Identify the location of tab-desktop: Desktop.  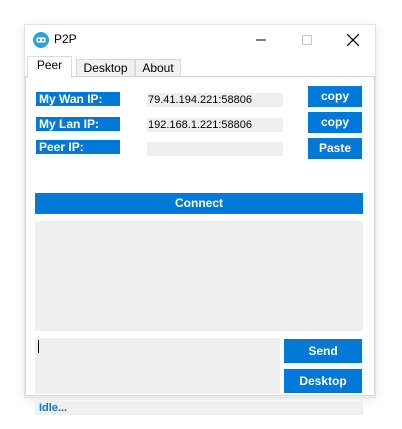
(105, 68).